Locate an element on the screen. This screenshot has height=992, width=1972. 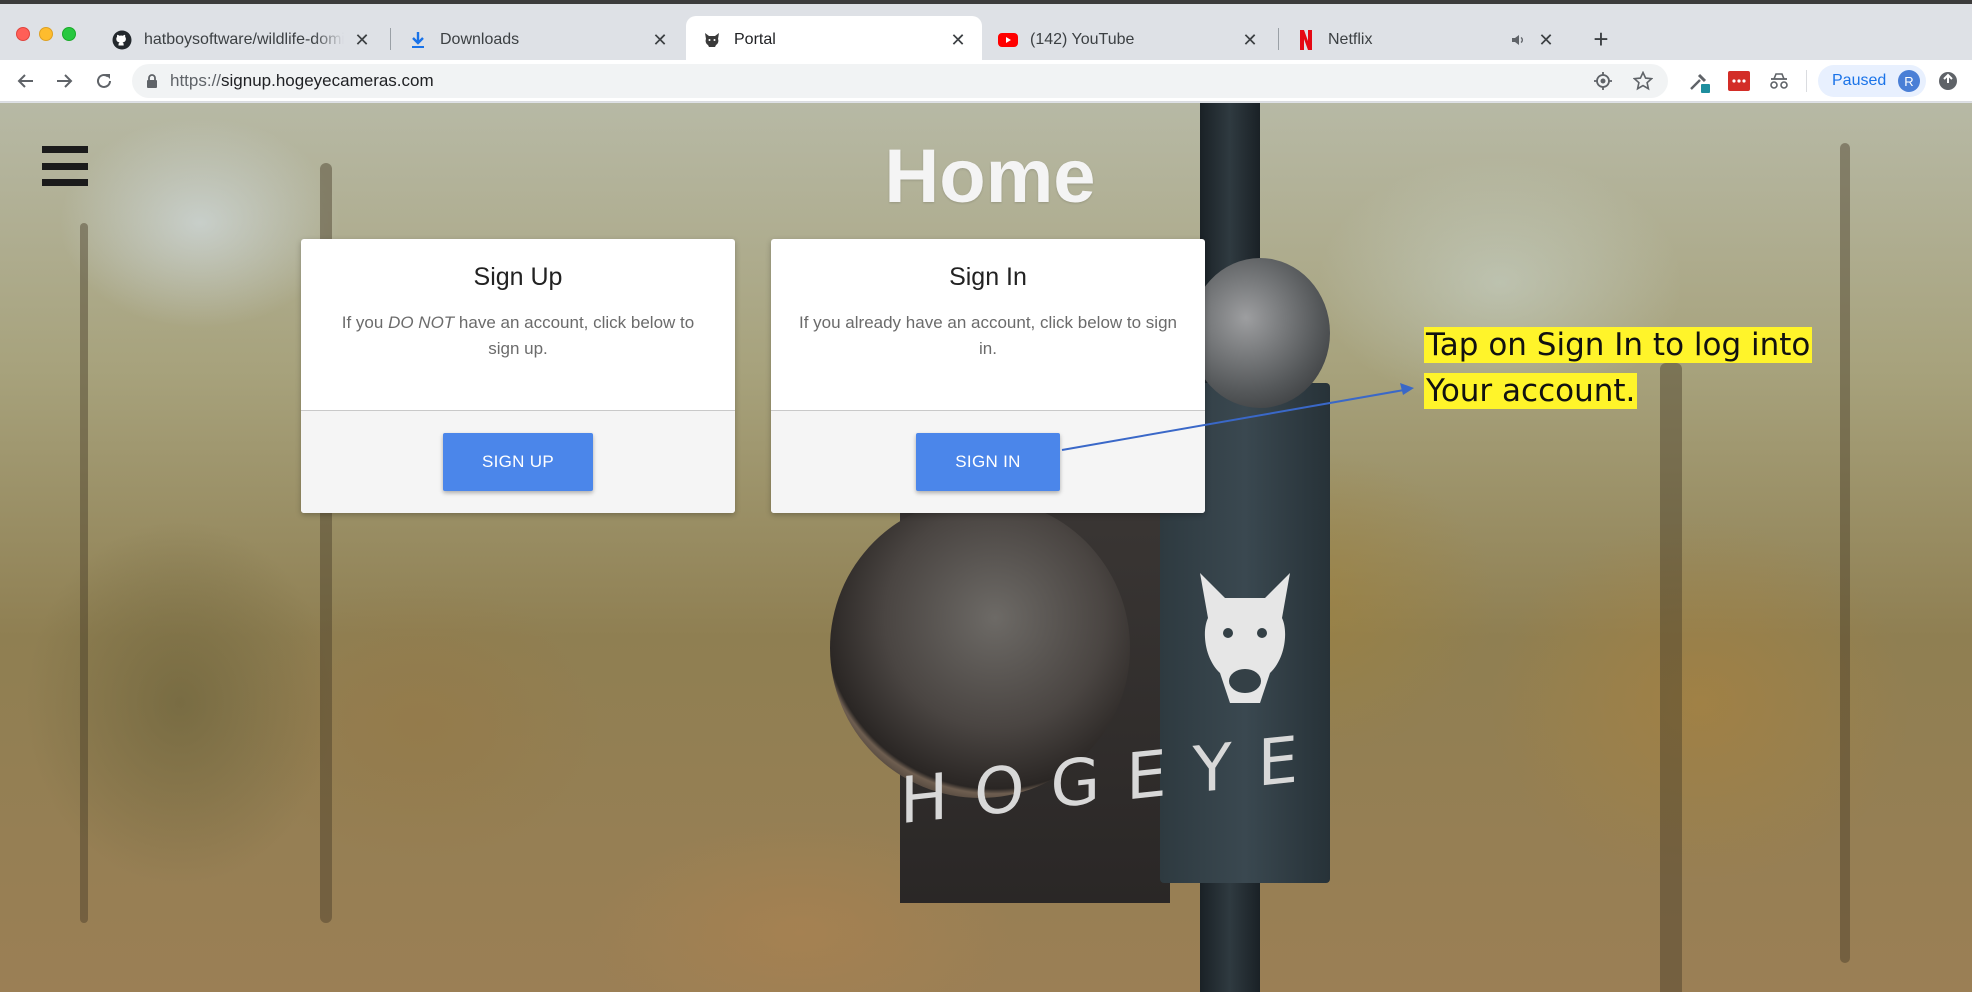
signin-heading: Sign In is located at coordinates (988, 277).